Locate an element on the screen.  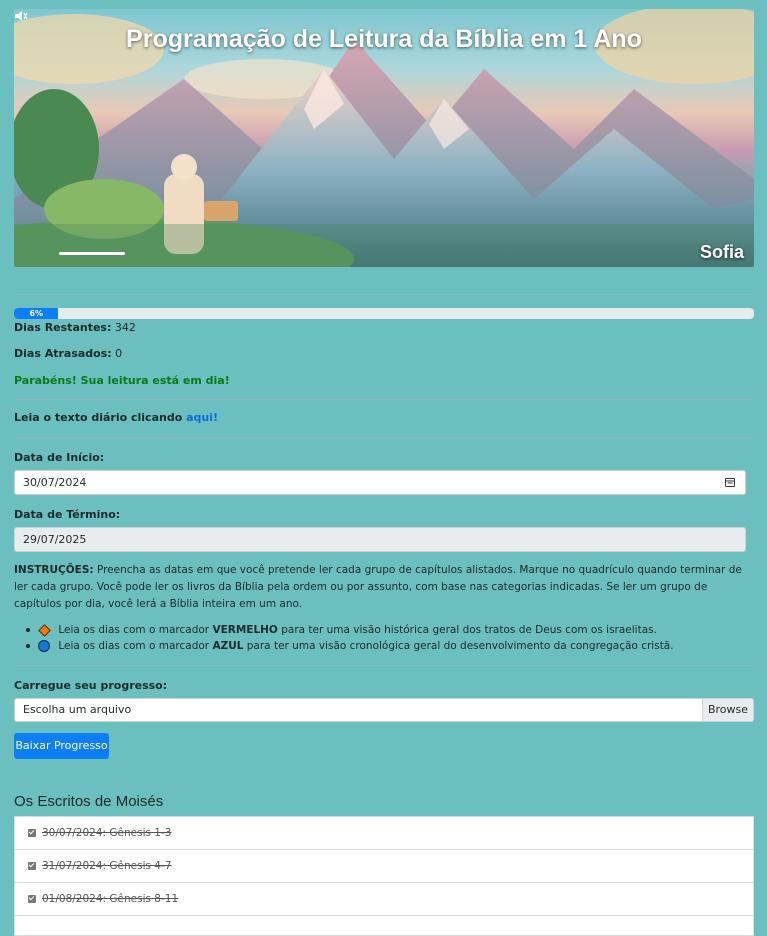
status-message: Parabéns! Sua leitura está em dia! is located at coordinates (122, 380).